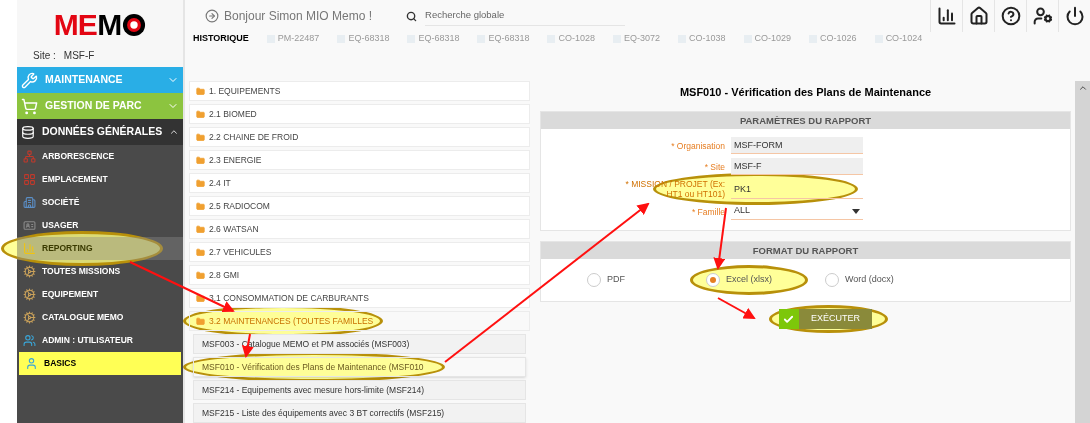 The image size is (1090, 423). What do you see at coordinates (29, 340) in the screenshot?
I see `users-icon` at bounding box center [29, 340].